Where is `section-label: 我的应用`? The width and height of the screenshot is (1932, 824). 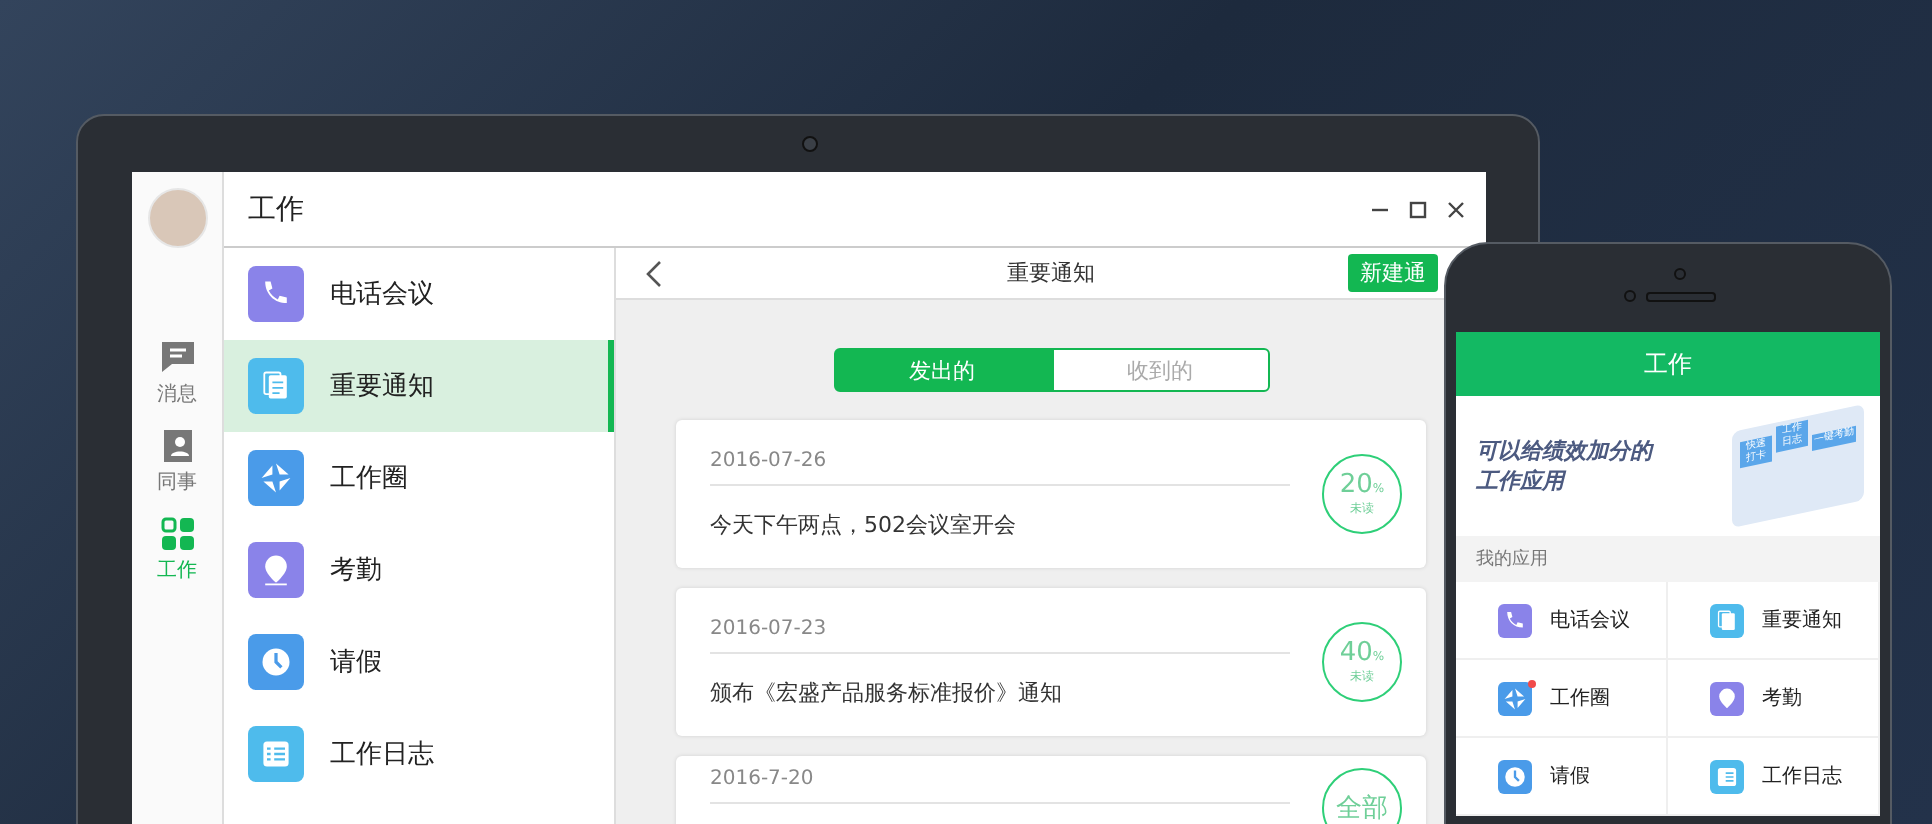
section-label: 我的应用 is located at coordinates (1668, 559).